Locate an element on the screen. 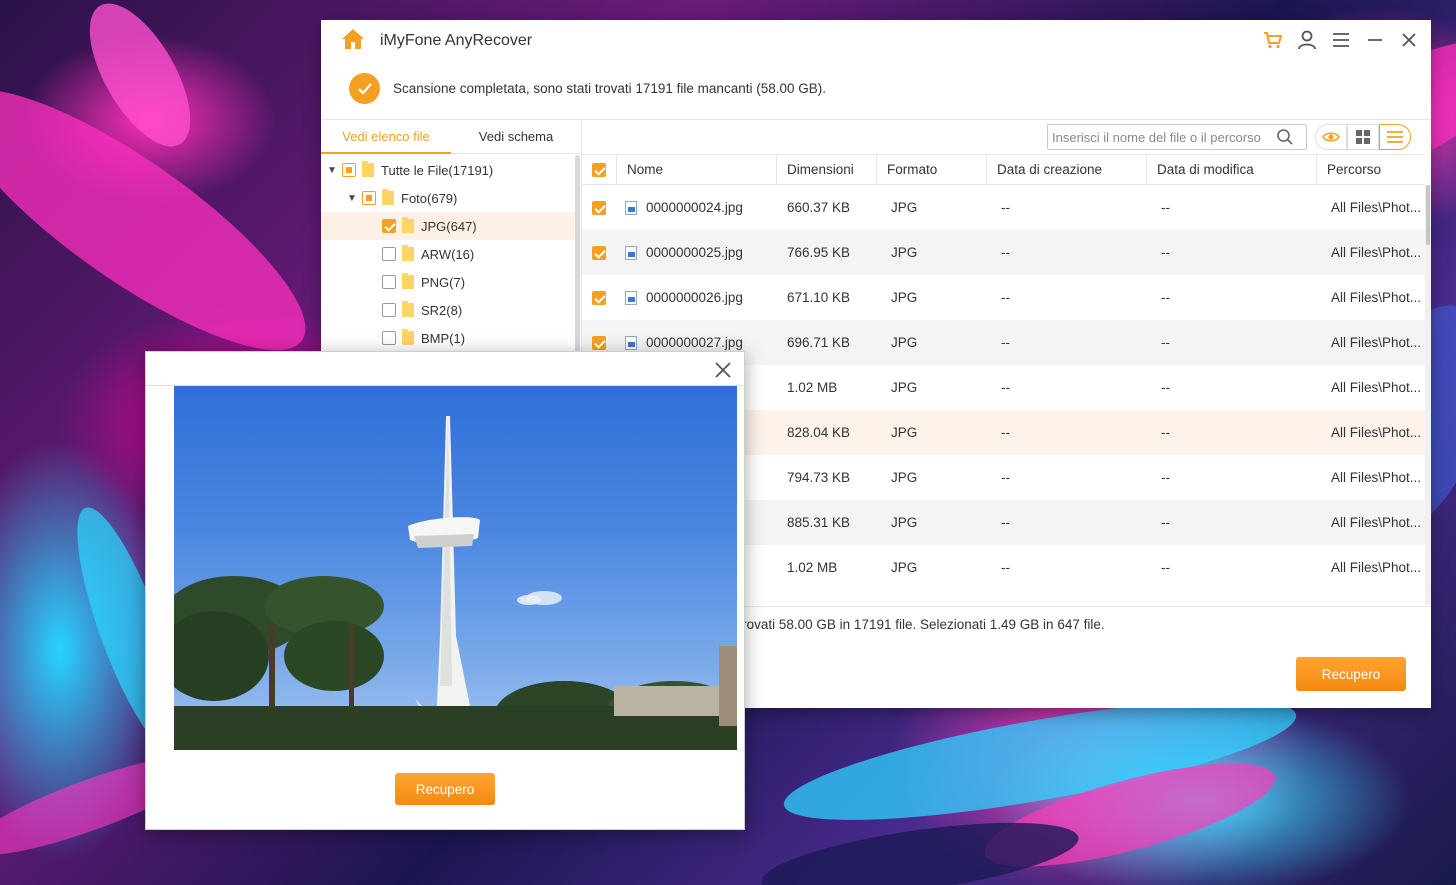 Image resolution: width=1456 pixels, height=885 pixels. tree-item-png: PNG(7) is located at coordinates (478, 282).